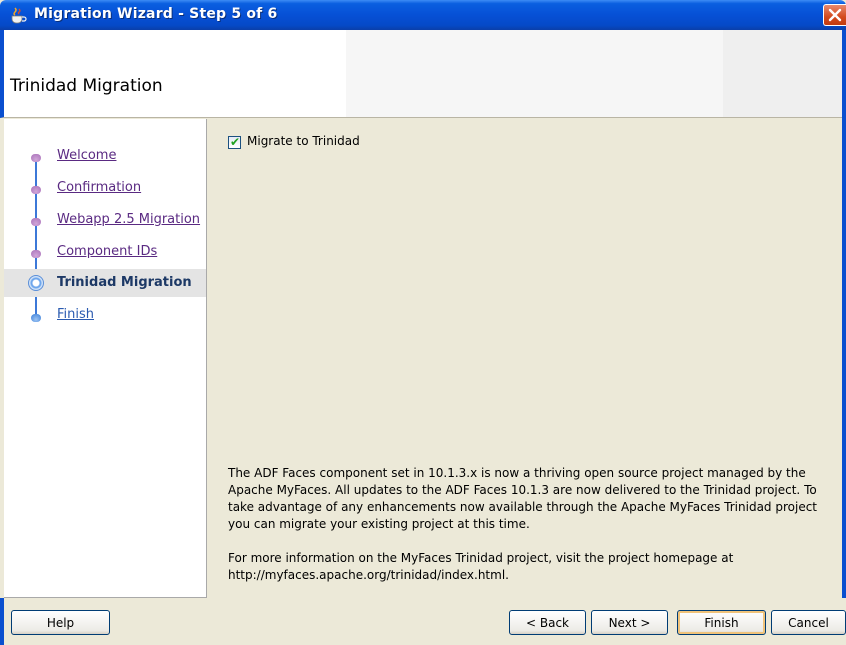 The image size is (846, 645). Describe the element at coordinates (808, 622) in the screenshot. I see `cancel-button: Cancel` at that location.